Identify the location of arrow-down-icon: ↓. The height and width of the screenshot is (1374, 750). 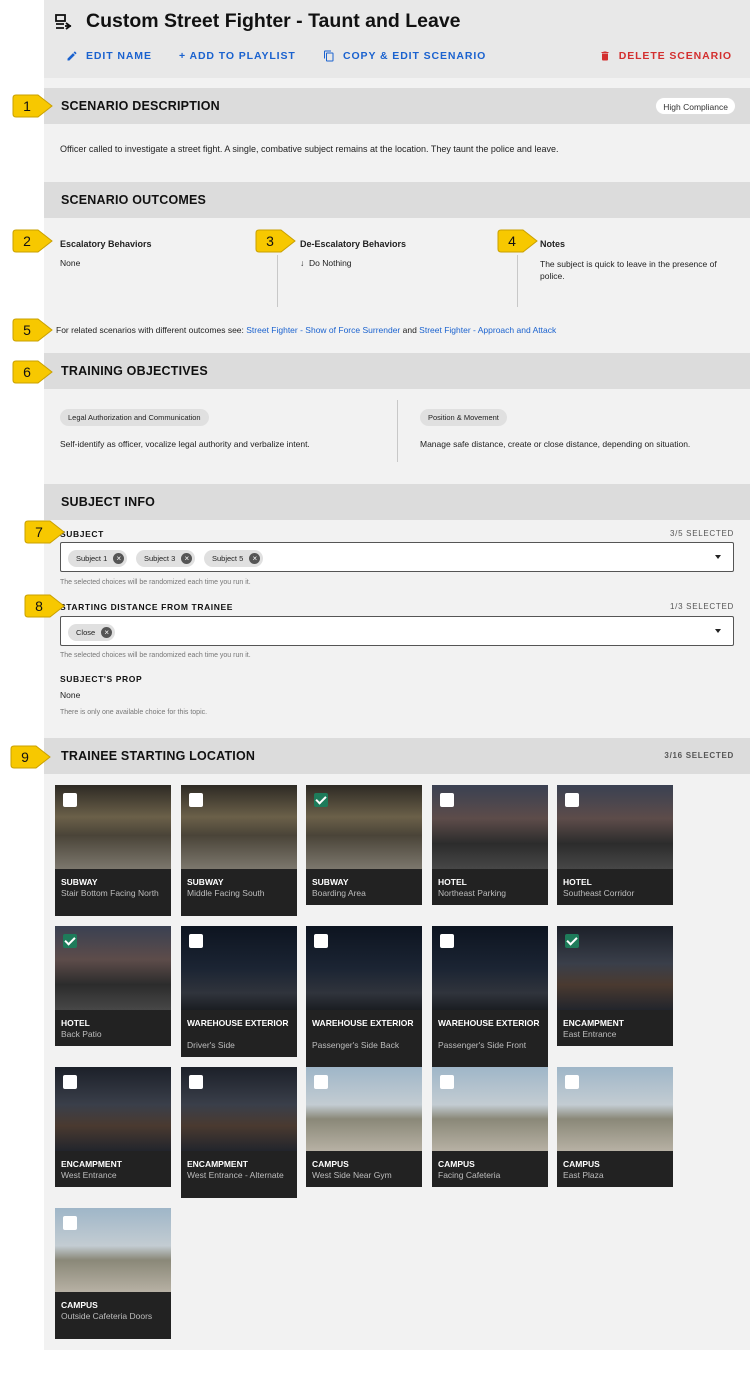
(303, 263).